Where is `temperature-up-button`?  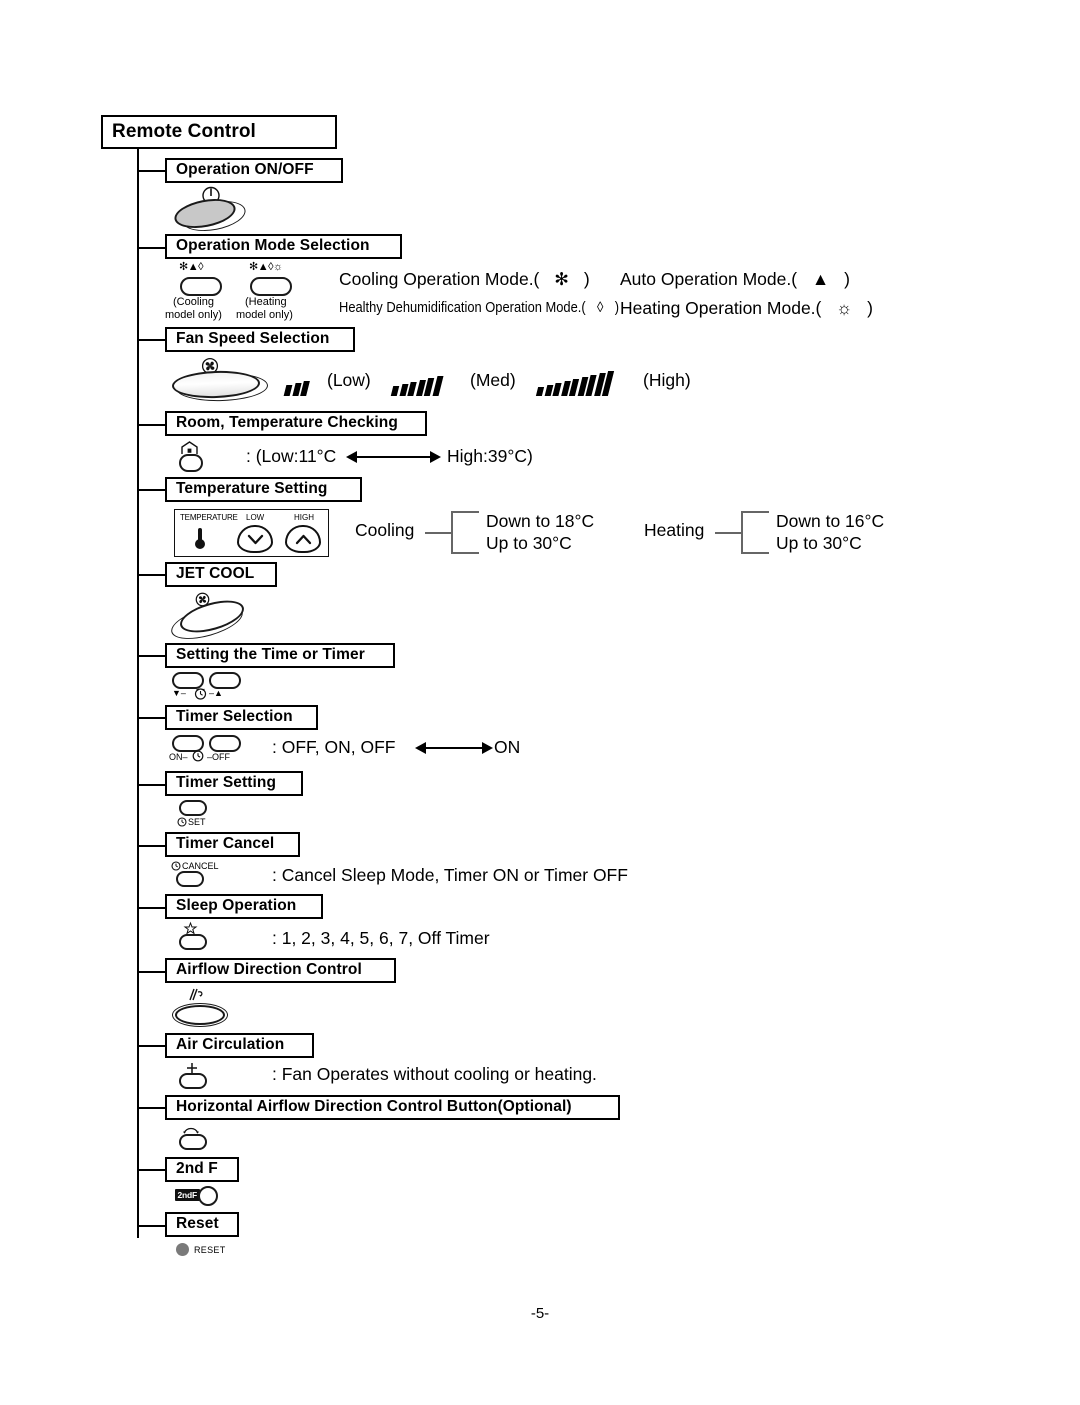
temperature-up-button is located at coordinates (303, 539).